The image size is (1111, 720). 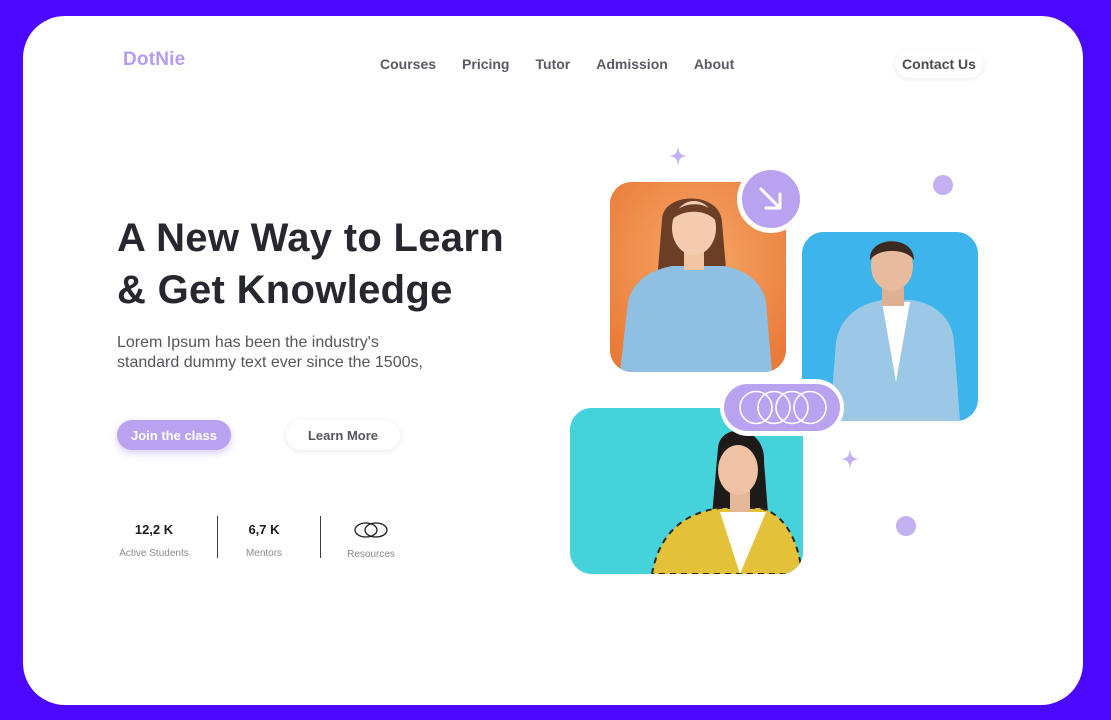 I want to click on nav-courses: Courses, so click(x=408, y=64).